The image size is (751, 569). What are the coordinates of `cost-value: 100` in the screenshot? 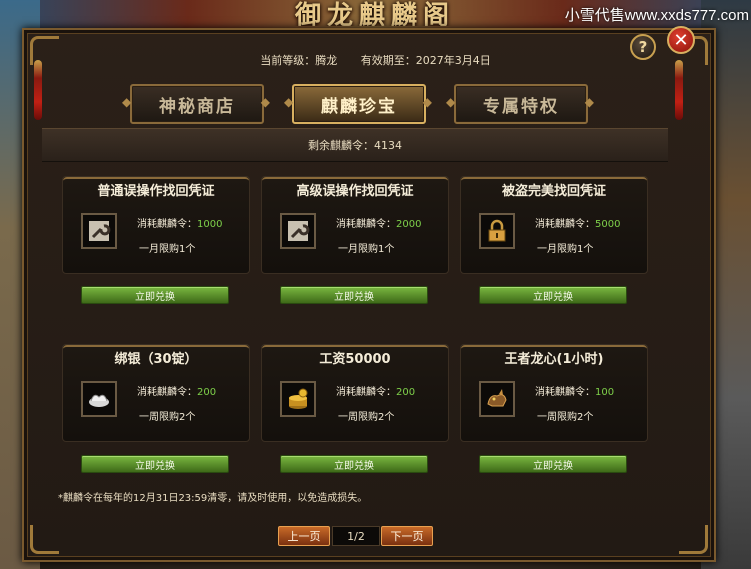 It's located at (605, 392).